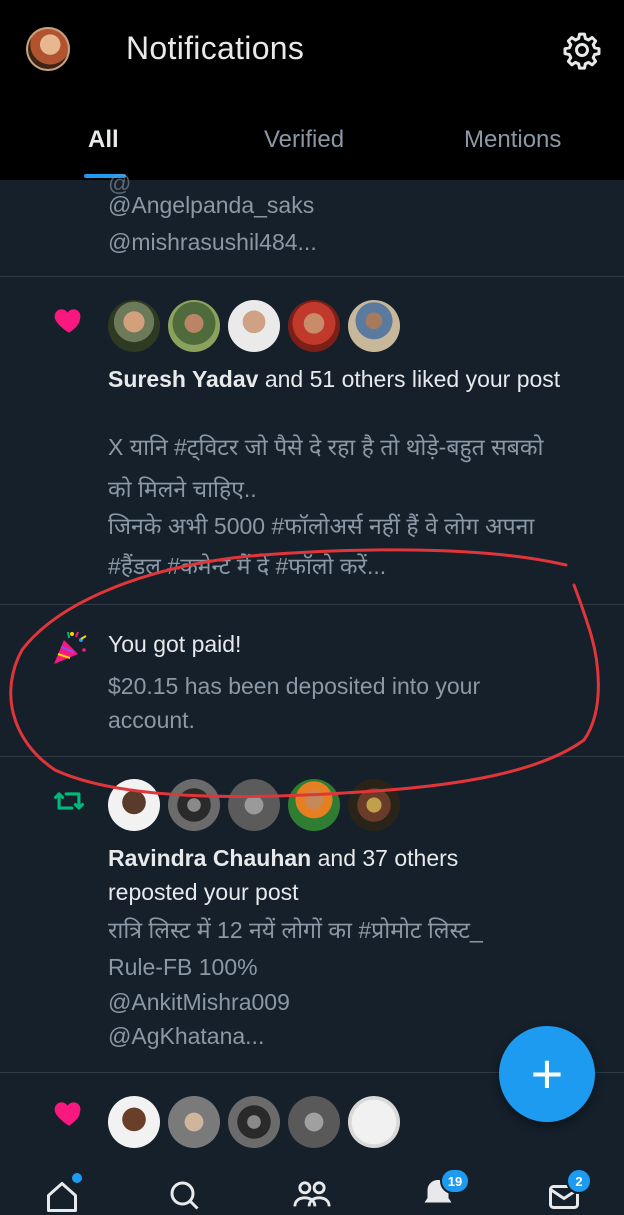 The width and height of the screenshot is (624, 1215). What do you see at coordinates (312, 90) in the screenshot?
I see `header: Notifications All Verified Mentions` at bounding box center [312, 90].